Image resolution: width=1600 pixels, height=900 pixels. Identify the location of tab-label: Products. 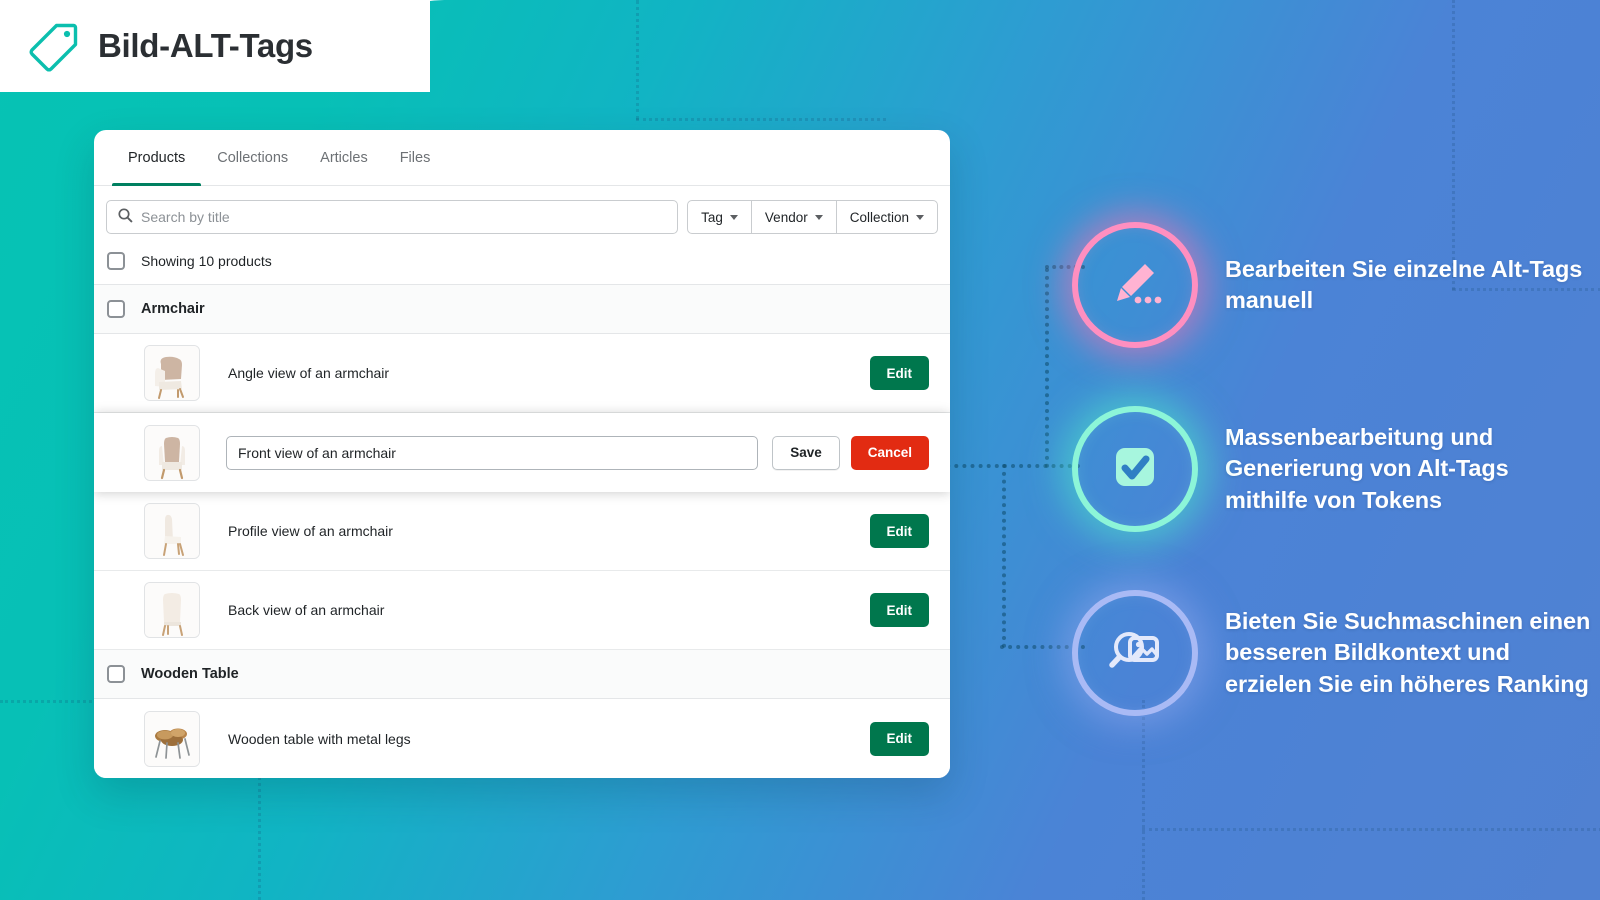
(157, 157).